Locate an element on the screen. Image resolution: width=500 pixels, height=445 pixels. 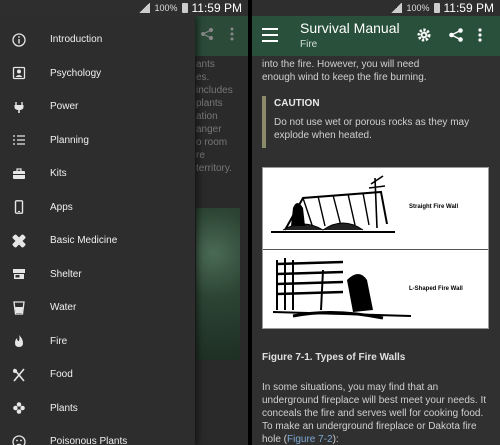
drawer-item-label: Power is located at coordinates (64, 106).